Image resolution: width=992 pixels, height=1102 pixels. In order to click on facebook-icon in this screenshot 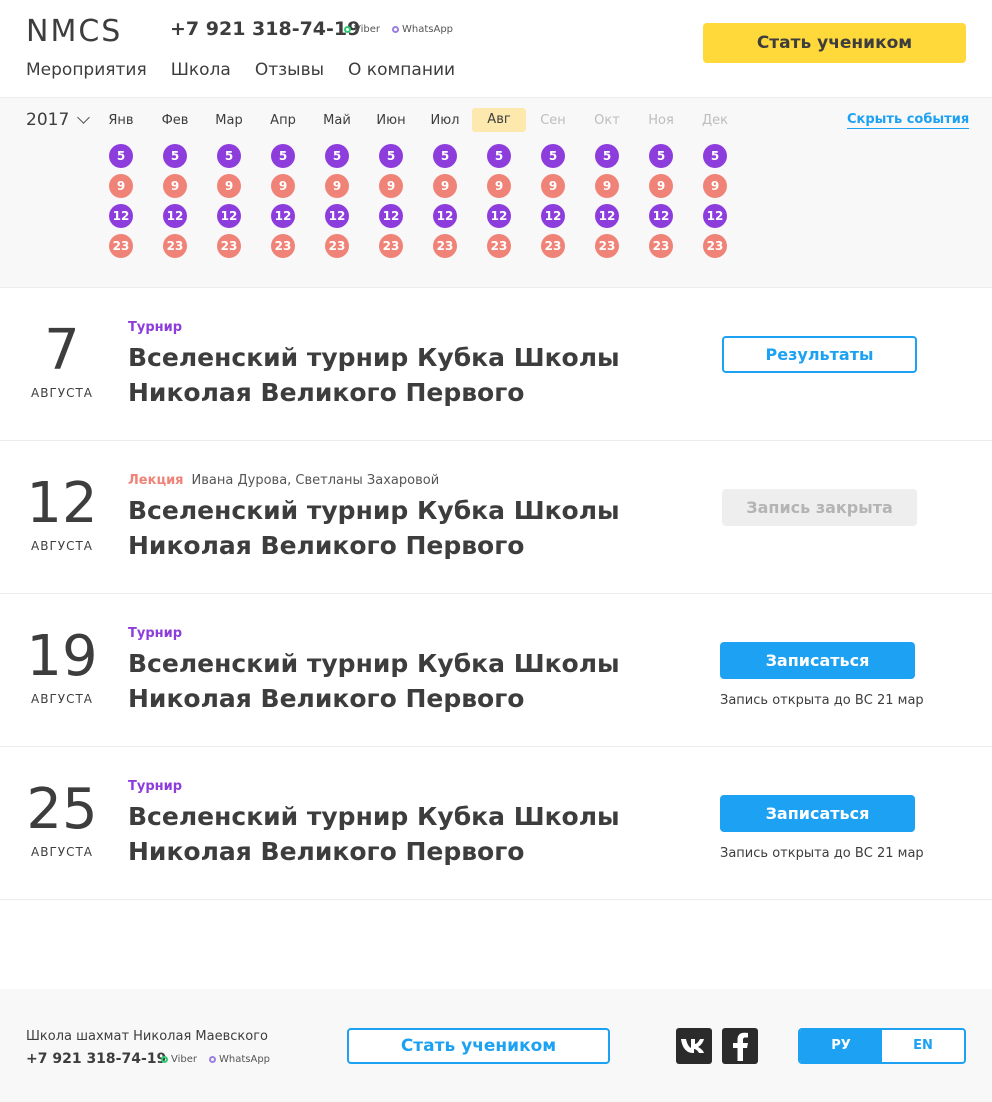, I will do `click(740, 1046)`.